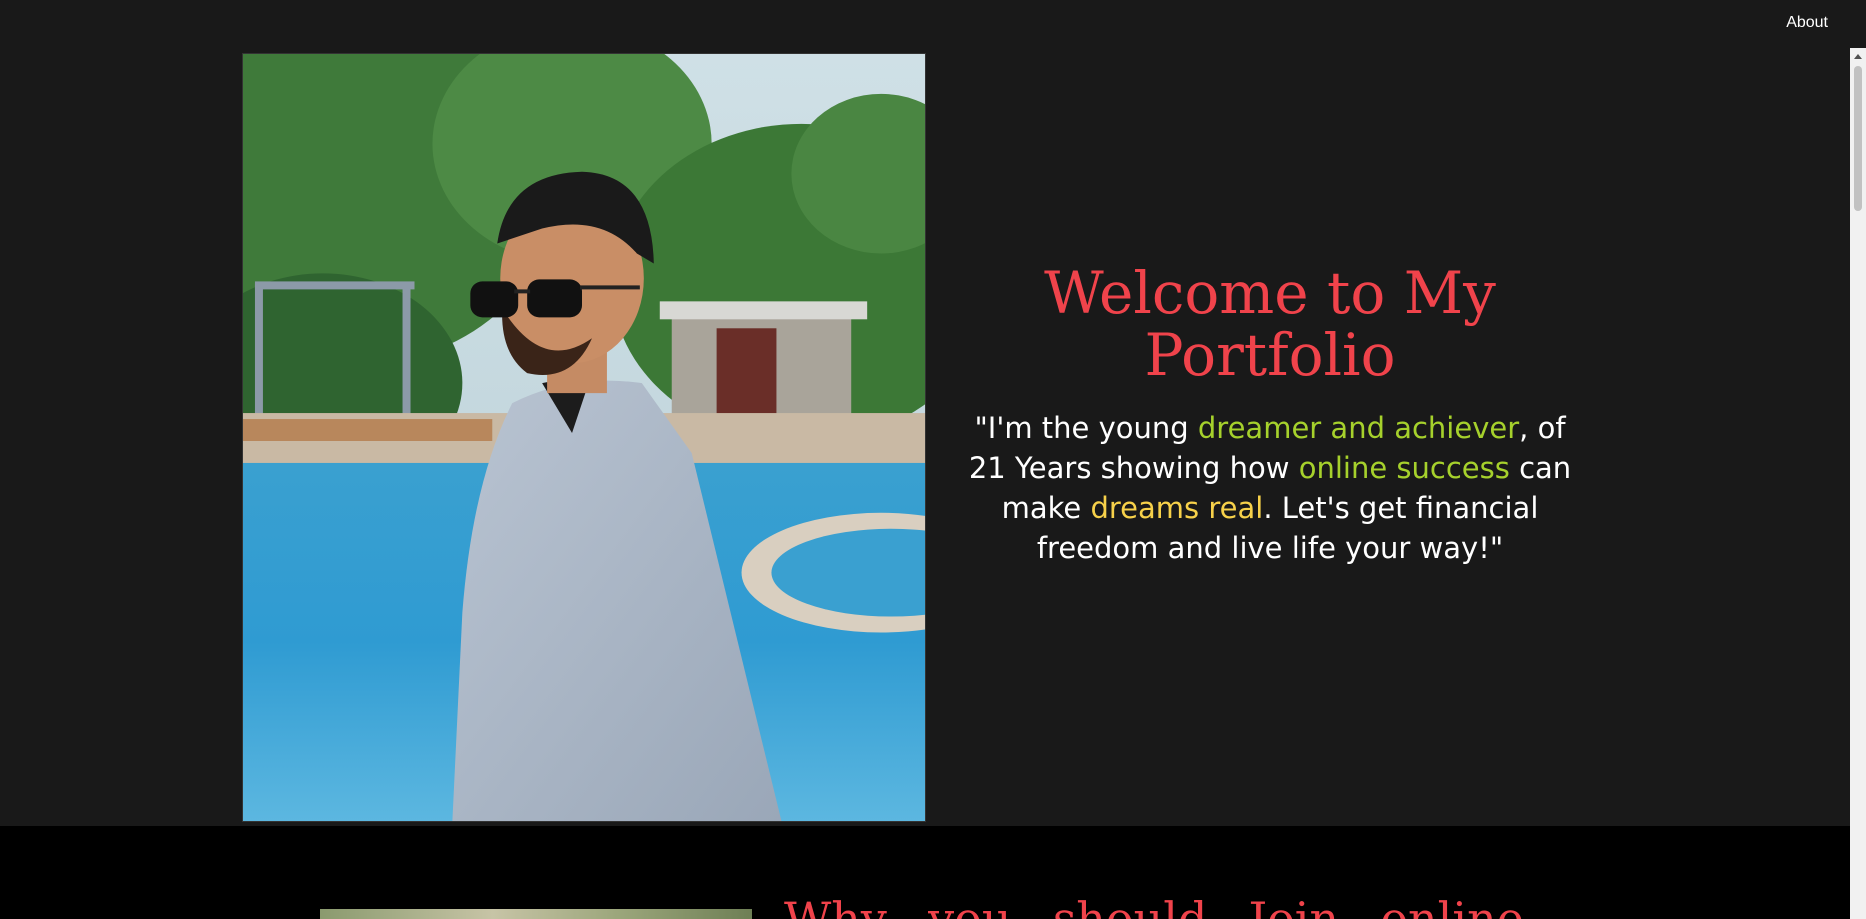 The height and width of the screenshot is (919, 1866). What do you see at coordinates (970, 905) in the screenshot?
I see `section-title-word: you` at bounding box center [970, 905].